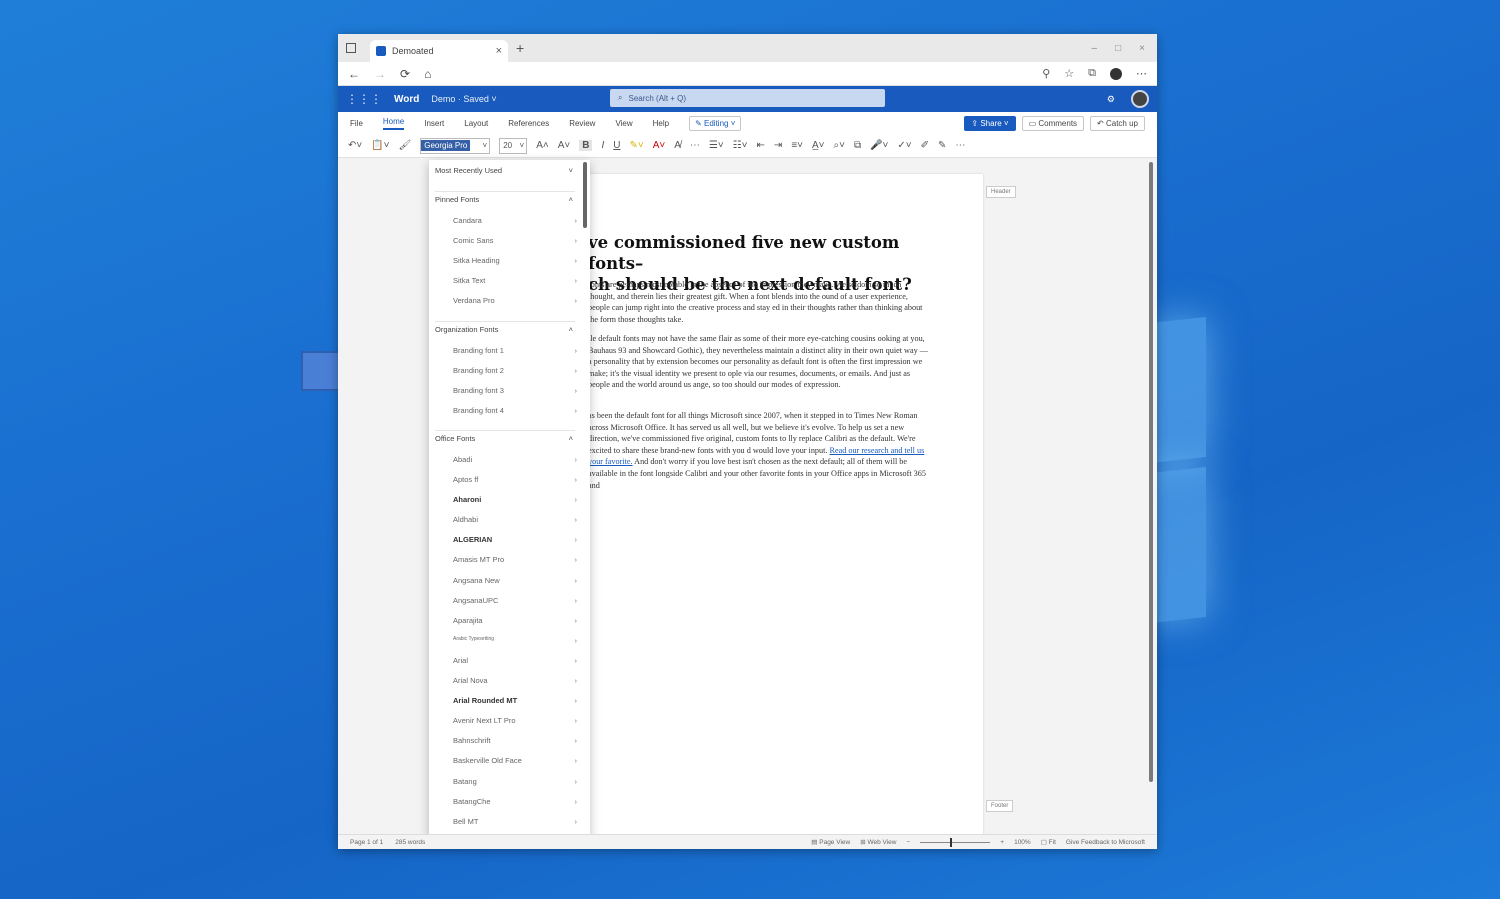 This screenshot has width=1500, height=899. Describe the element at coordinates (925, 145) in the screenshot. I see `designer-icon: ✐` at that location.